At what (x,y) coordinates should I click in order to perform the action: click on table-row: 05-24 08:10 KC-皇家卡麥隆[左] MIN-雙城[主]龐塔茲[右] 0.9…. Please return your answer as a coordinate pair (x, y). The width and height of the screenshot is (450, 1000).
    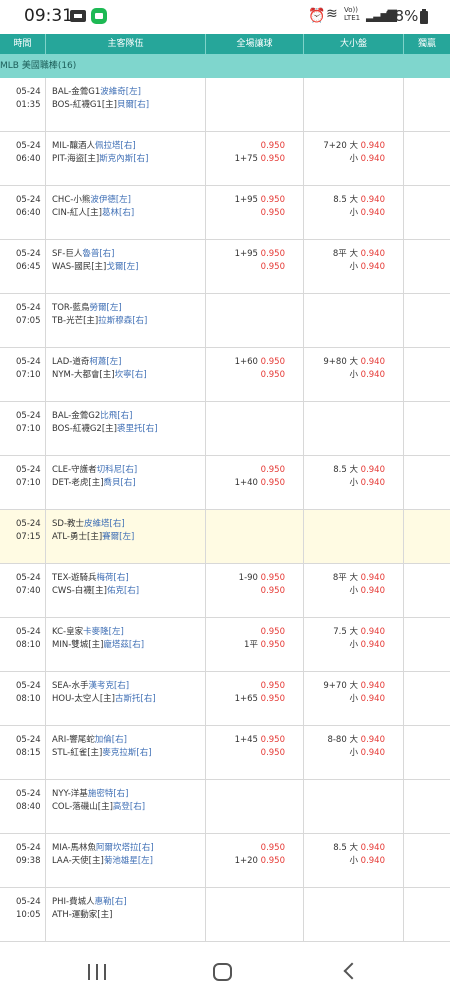
    Looking at the image, I should click on (225, 645).